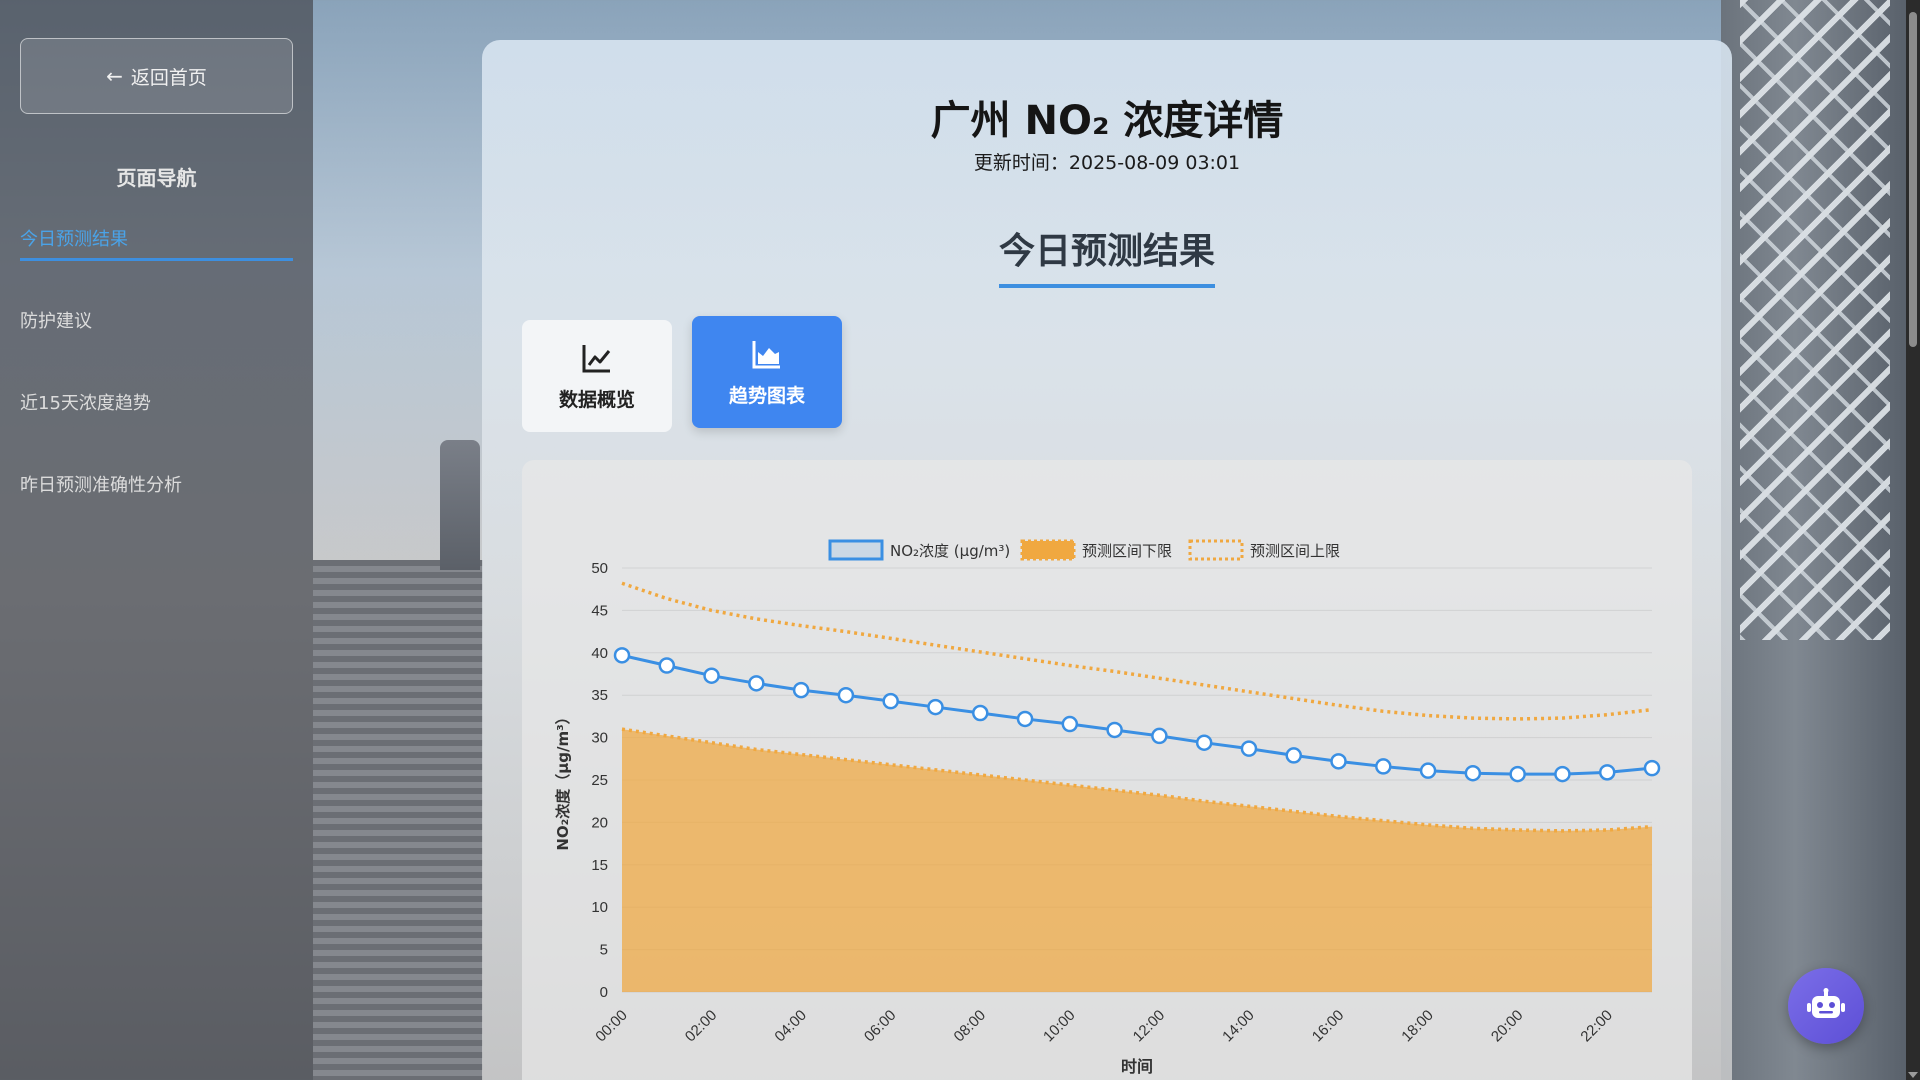  What do you see at coordinates (563, 779) in the screenshot?
I see `y-axis-title: NO₂浓度（μg/m³）` at bounding box center [563, 779].